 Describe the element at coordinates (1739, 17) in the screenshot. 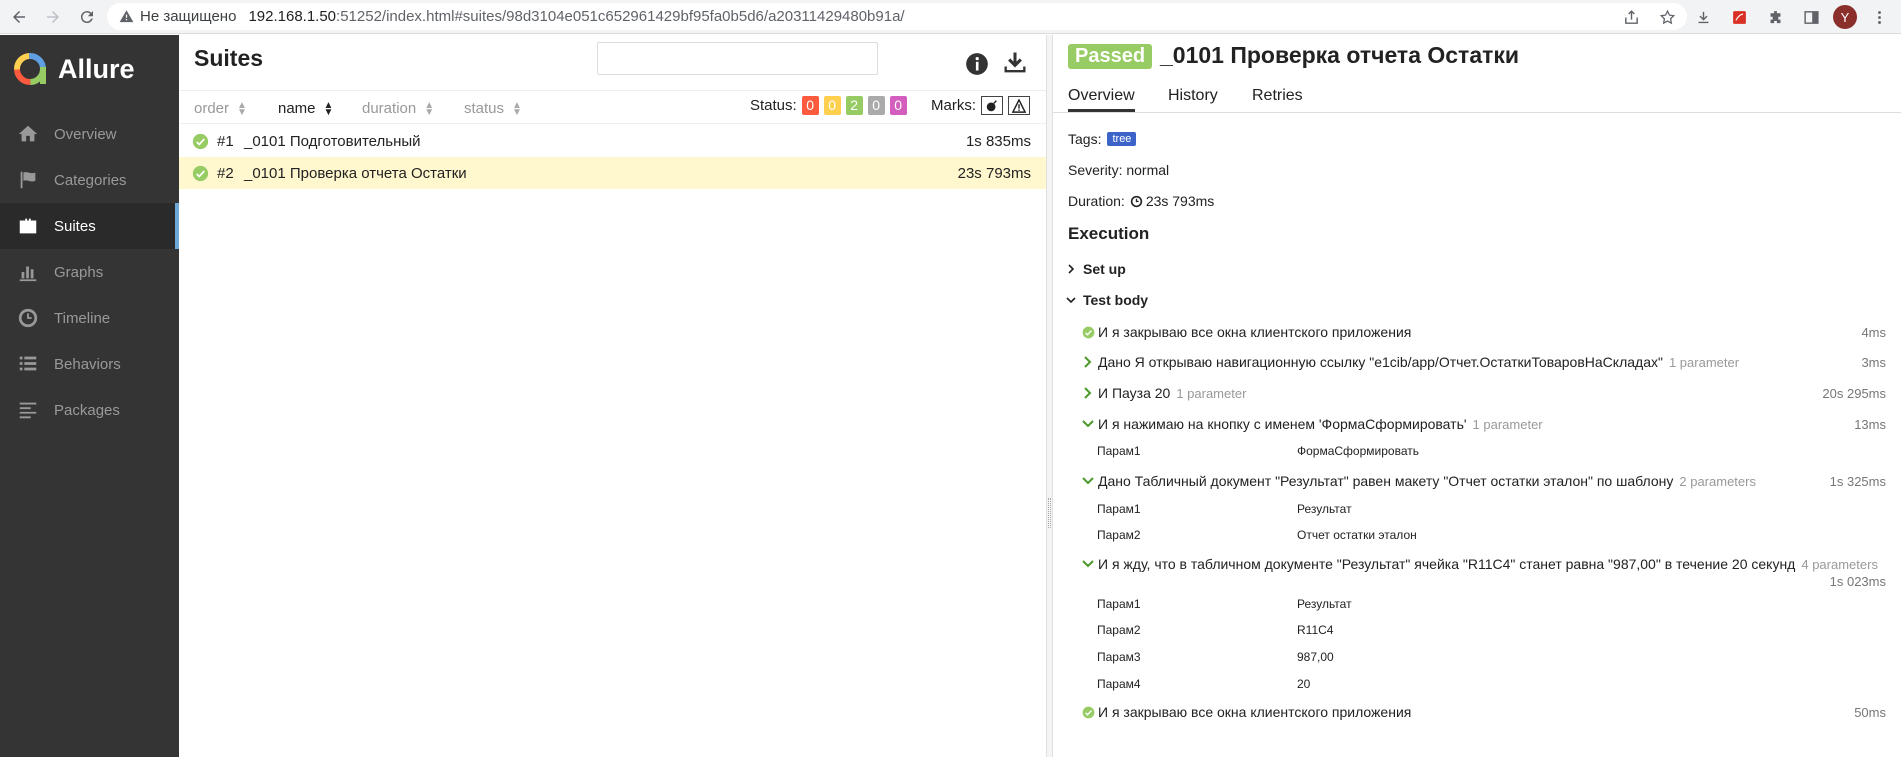

I see `pdf-extension` at that location.